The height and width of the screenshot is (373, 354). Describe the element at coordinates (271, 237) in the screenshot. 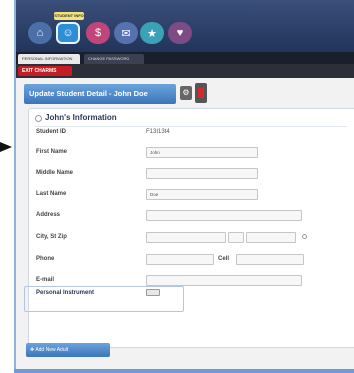

I see `zip-input` at that location.